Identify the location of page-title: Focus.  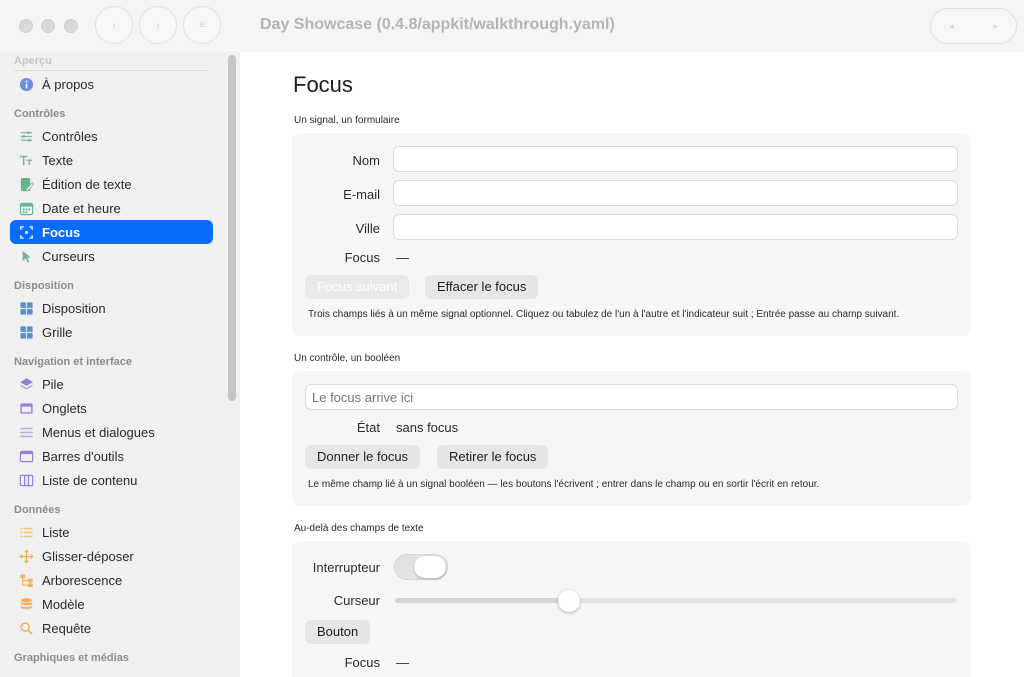
(323, 84).